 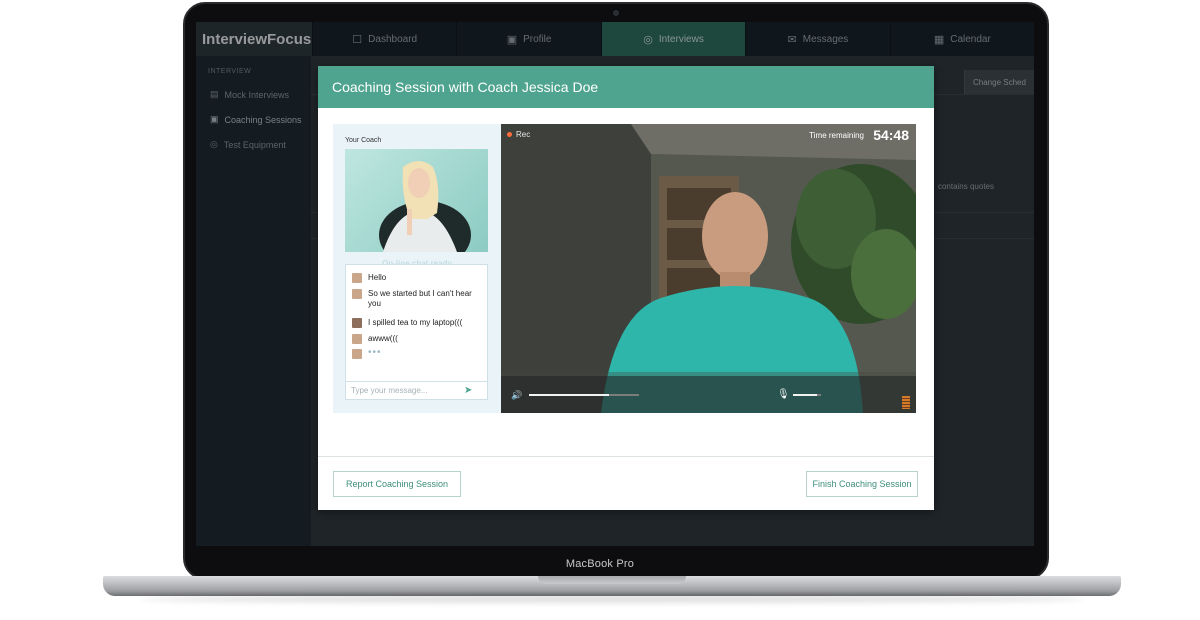 What do you see at coordinates (405, 390) in the screenshot?
I see `chat-message-input` at bounding box center [405, 390].